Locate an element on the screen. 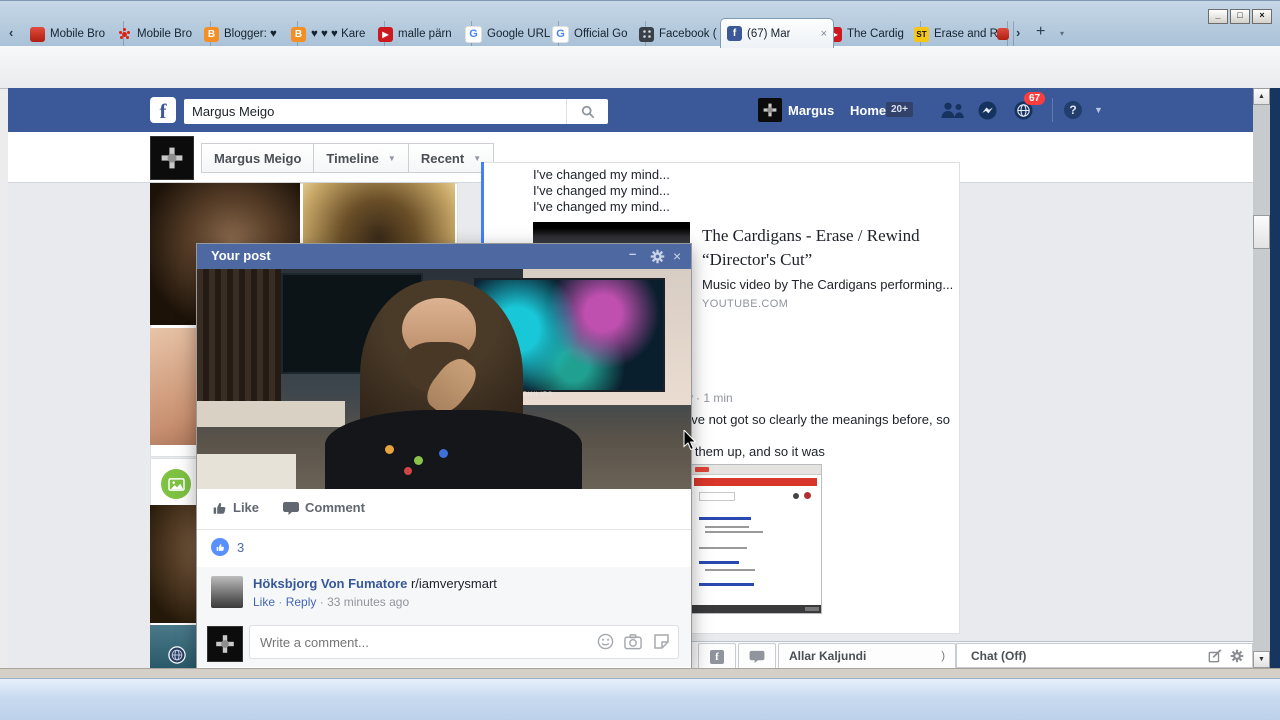 Image resolution: width=1280 pixels, height=720 pixels. reaction-count: 3 is located at coordinates (240, 547).